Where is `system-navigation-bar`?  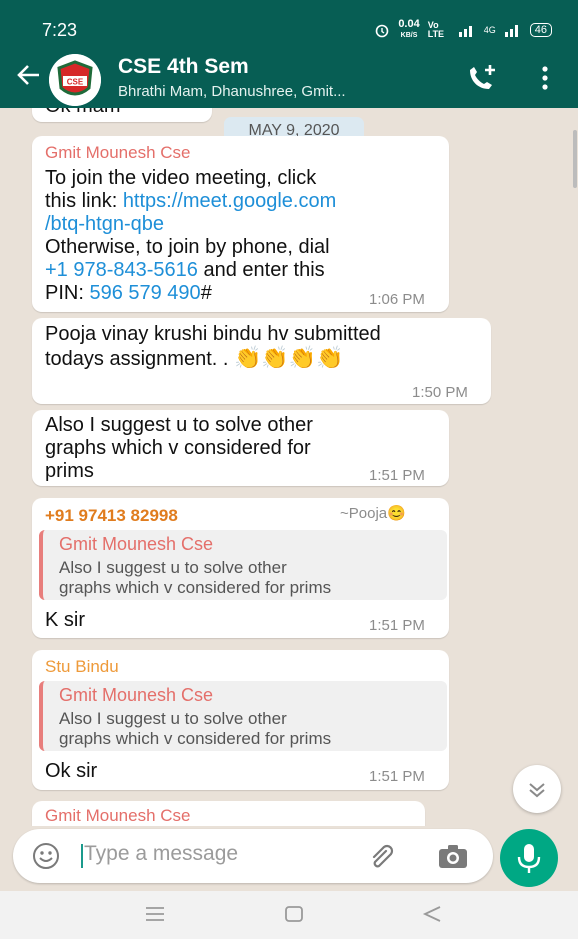
system-navigation-bar is located at coordinates (289, 915).